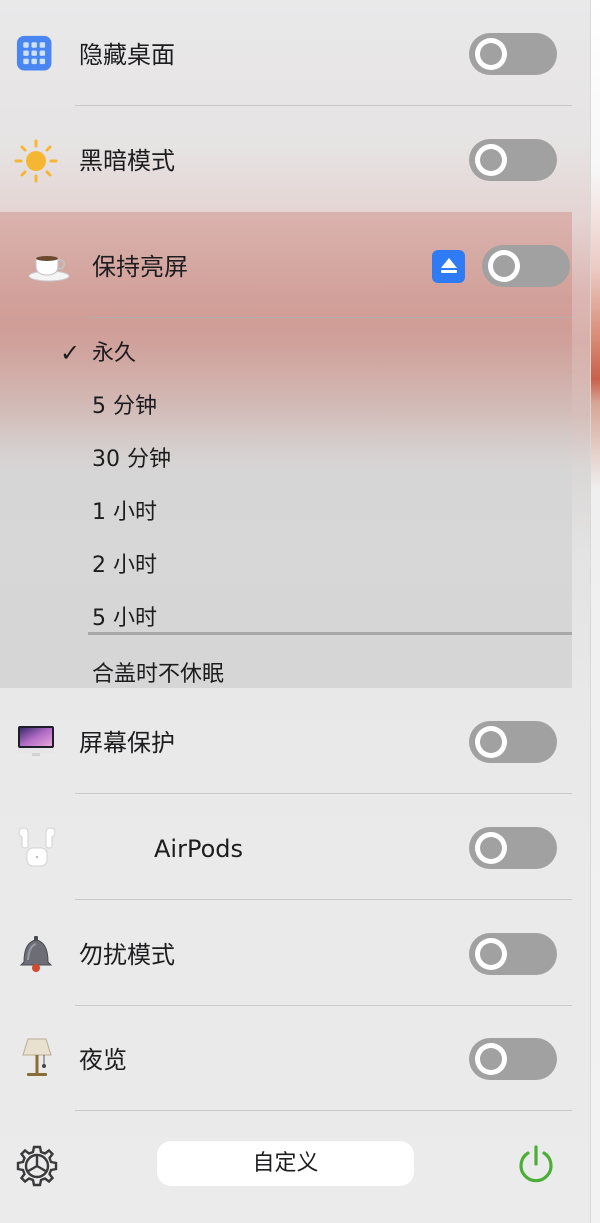  I want to click on duration-option-30min: 30 分钟, so click(286, 458).